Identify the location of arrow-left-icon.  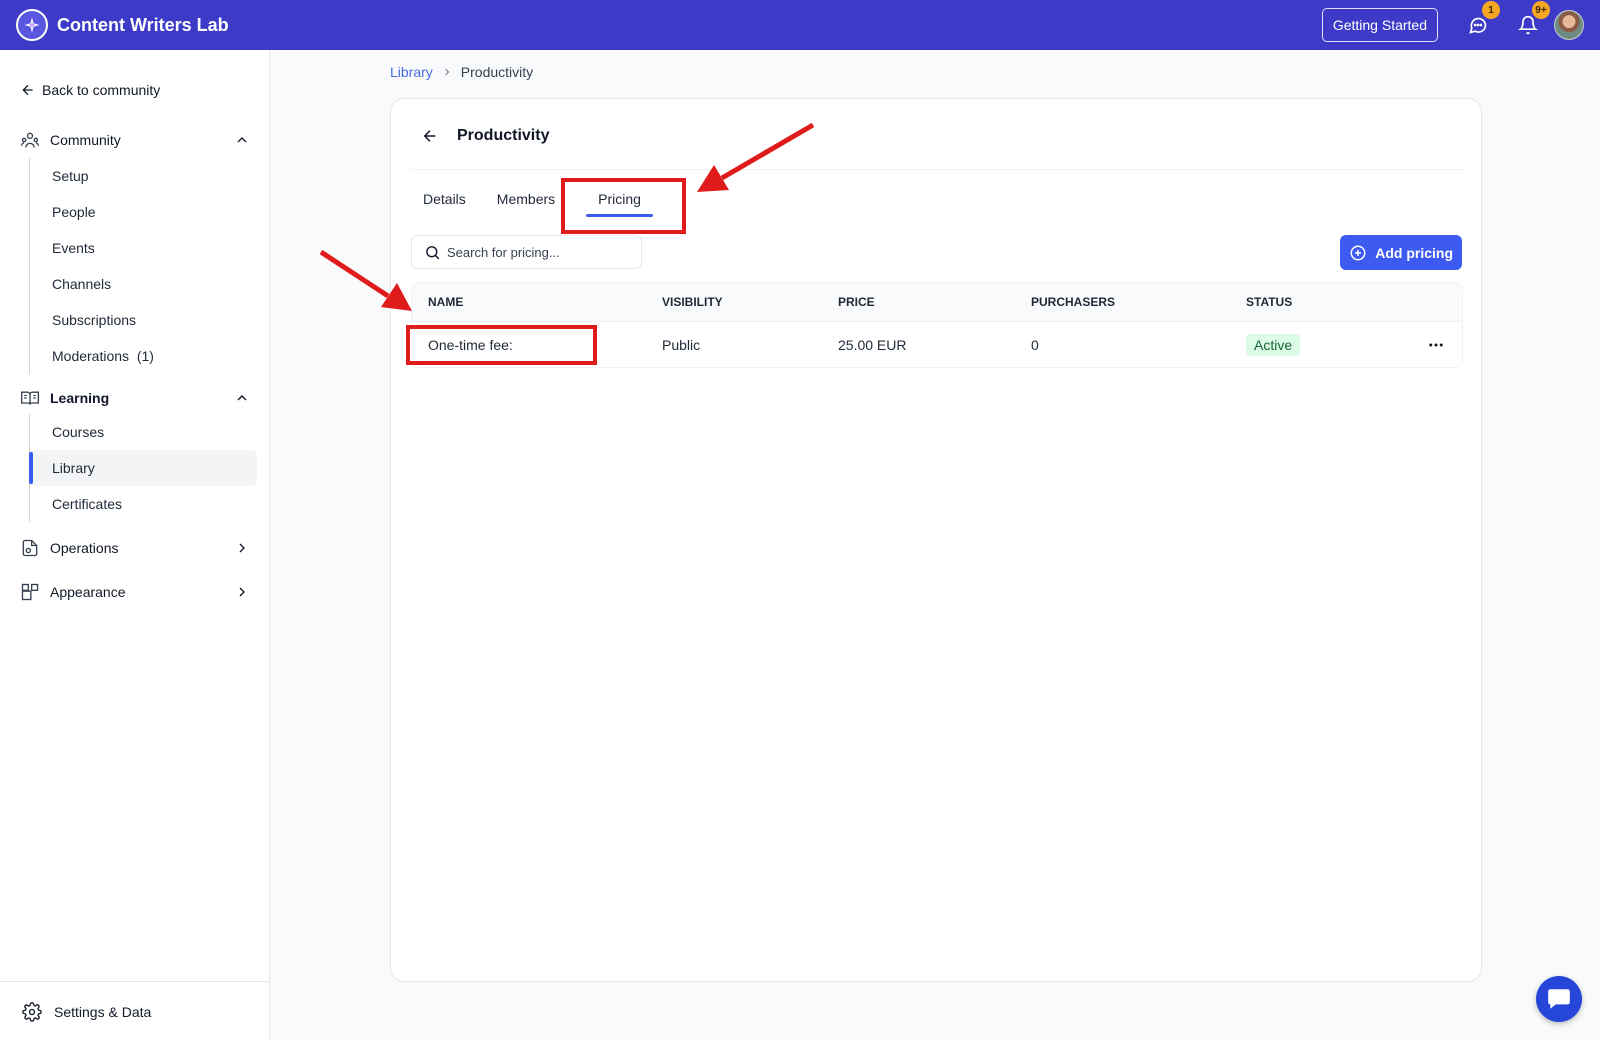
(27, 90).